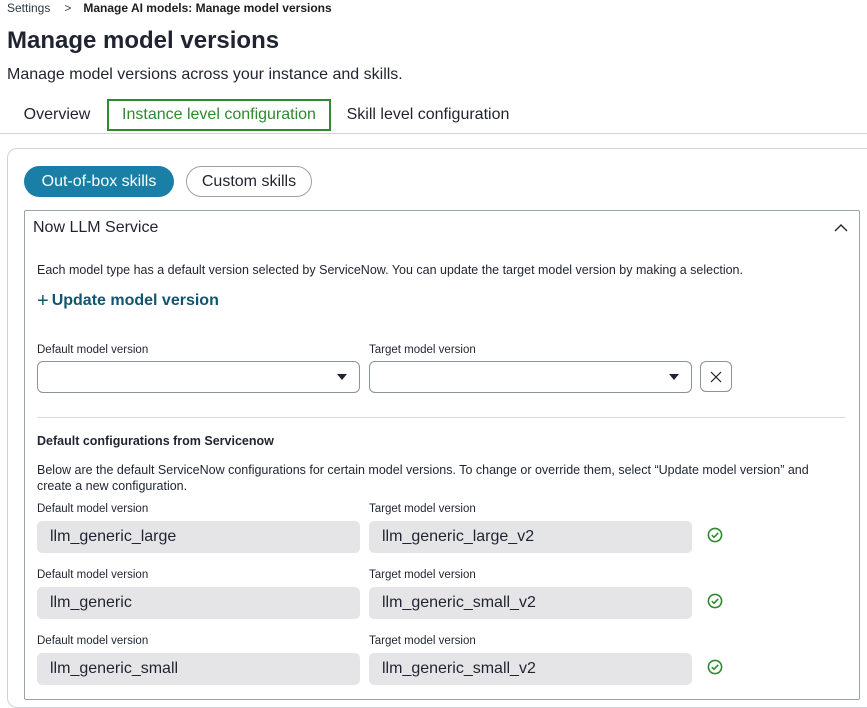  Describe the element at coordinates (43, 301) in the screenshot. I see `plus-icon: +` at that location.